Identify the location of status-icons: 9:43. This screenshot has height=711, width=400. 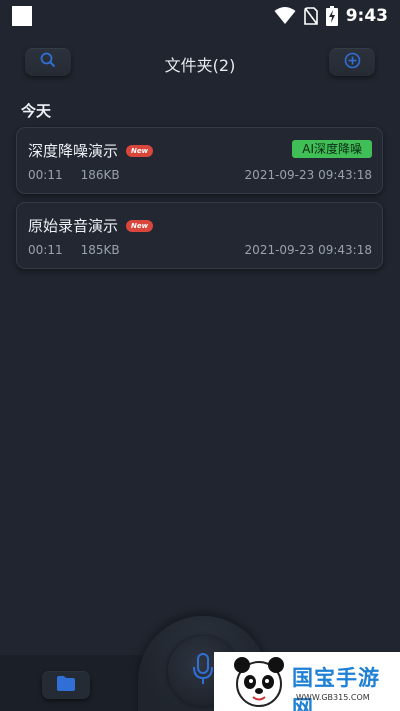
(331, 16).